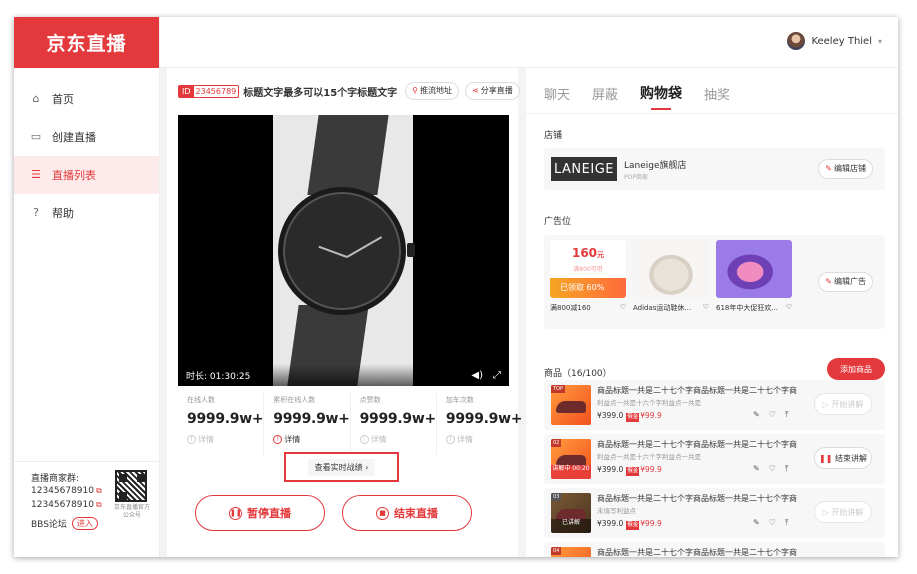  I want to click on edit-shop-label: 编辑店铺, so click(850, 168).